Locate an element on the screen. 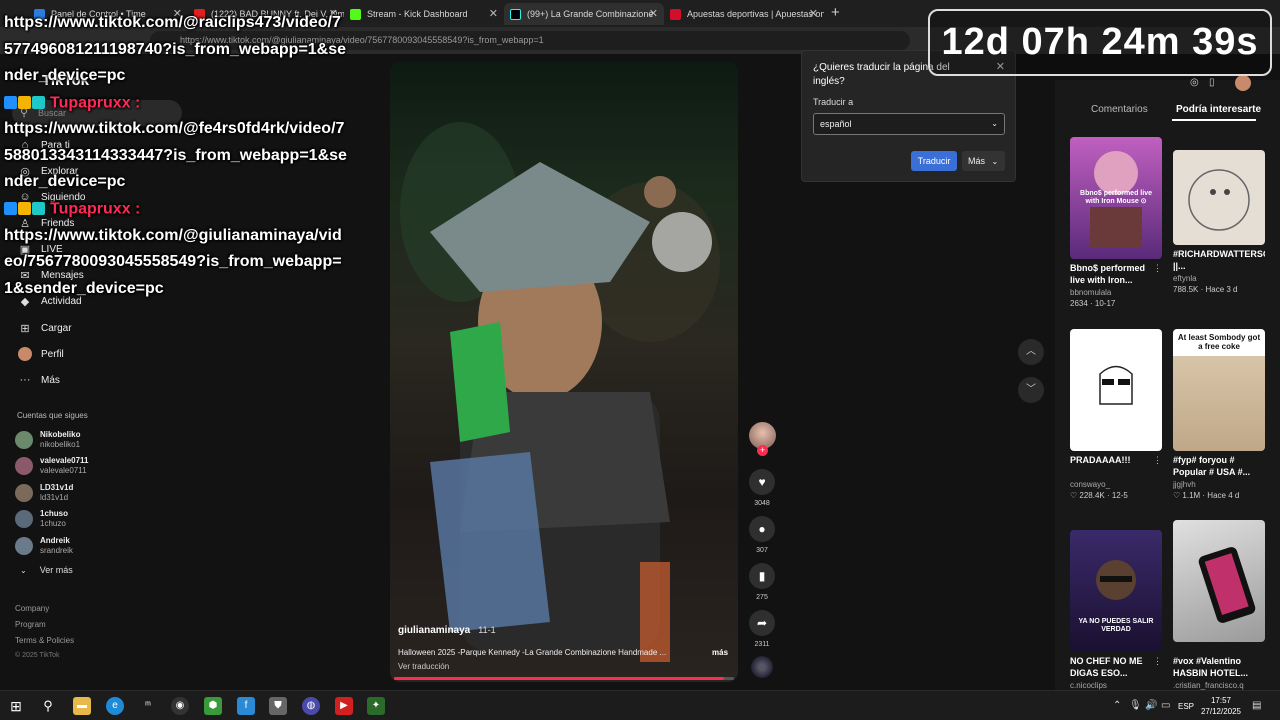 This screenshot has width=1280, height=720. translate-to-label: Traducir a is located at coordinates (833, 102).